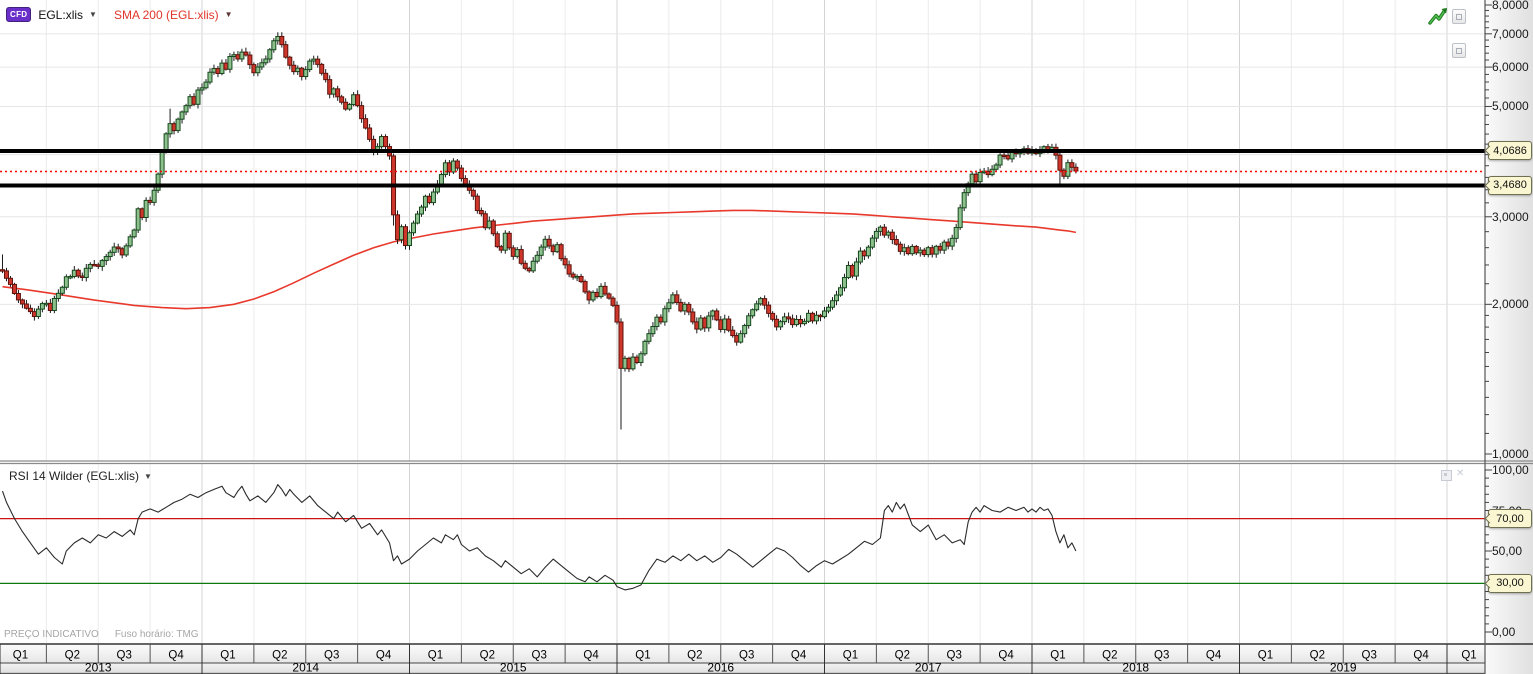 This screenshot has height=674, width=1533. Describe the element at coordinates (1510, 185) in the screenshot. I see `price-level-tag: 3,4680` at that location.